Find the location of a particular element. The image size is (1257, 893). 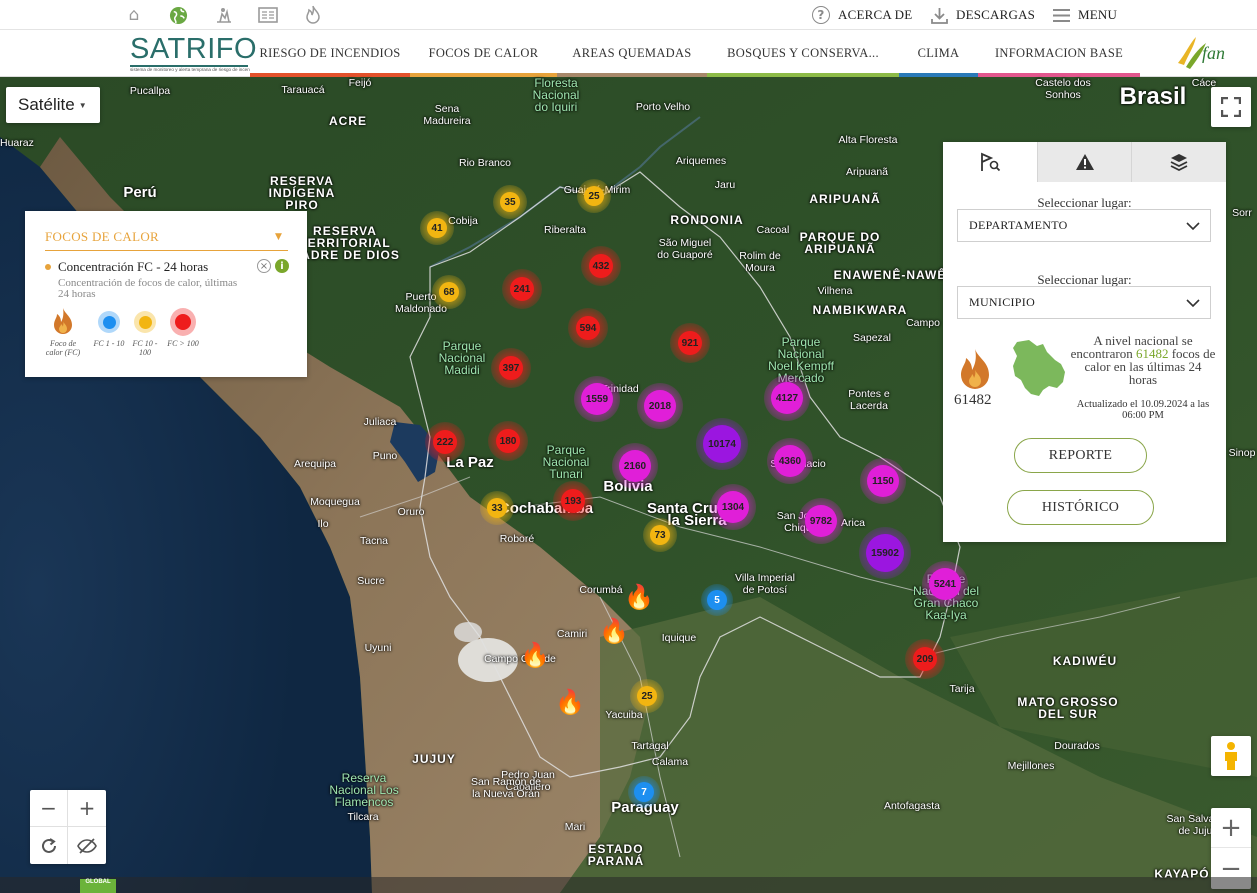

home-icon: ⌂ is located at coordinates (134, 15).